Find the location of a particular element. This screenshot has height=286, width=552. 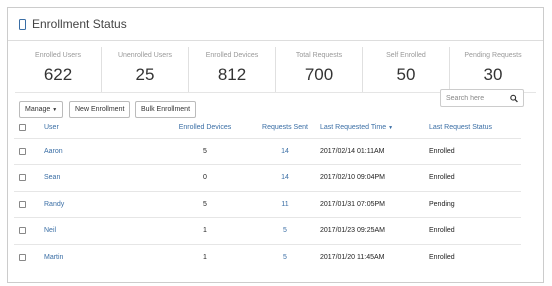

column-header-last-requested-time: Last Requested Time ▼ is located at coordinates (374, 128).